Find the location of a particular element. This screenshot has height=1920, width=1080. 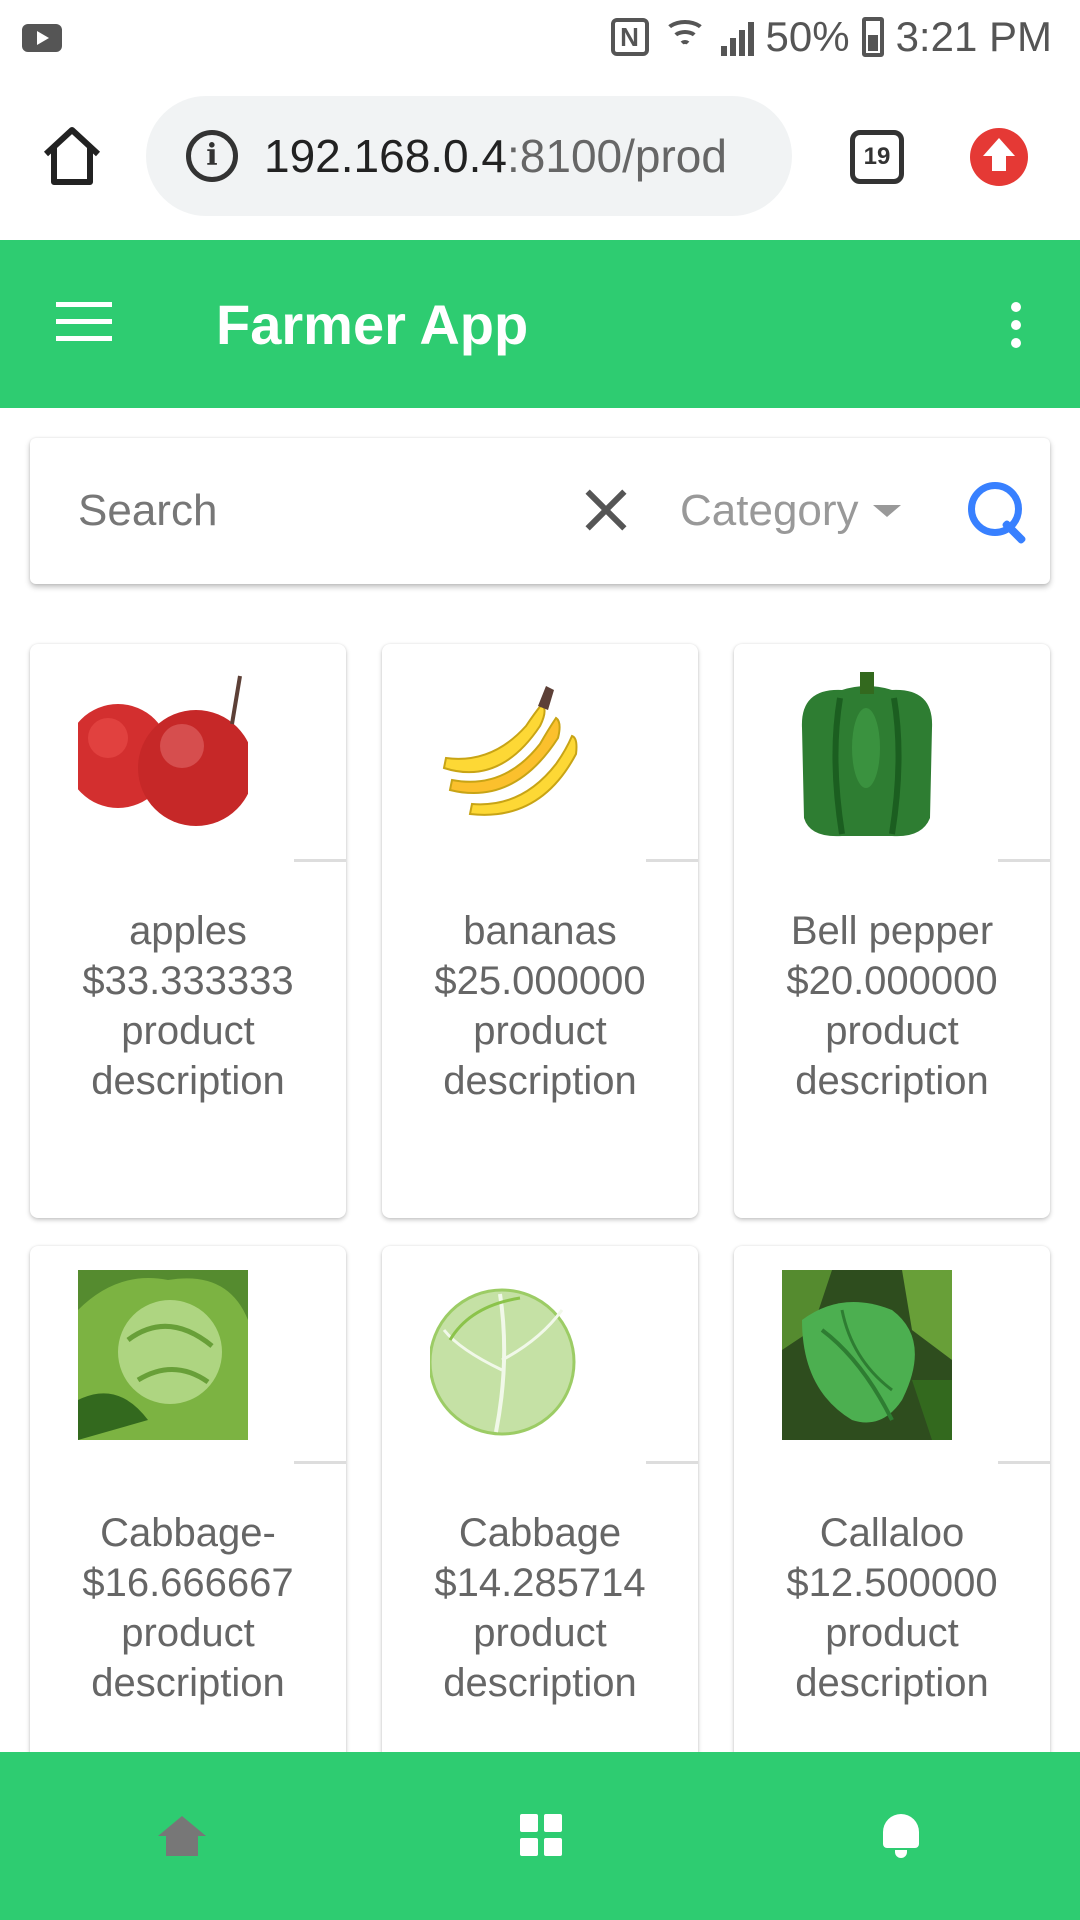

bell-pepper-image is located at coordinates (867, 753).